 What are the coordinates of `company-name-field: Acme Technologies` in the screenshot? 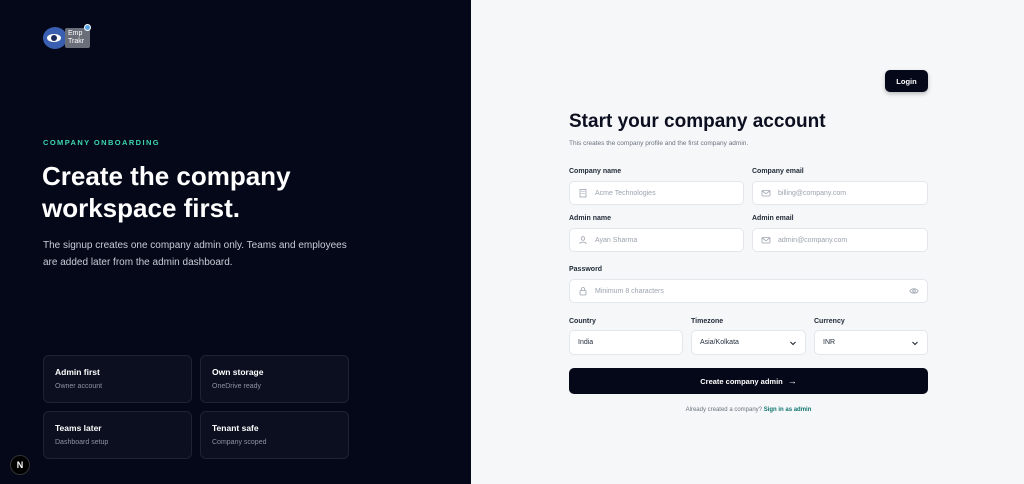 It's located at (656, 193).